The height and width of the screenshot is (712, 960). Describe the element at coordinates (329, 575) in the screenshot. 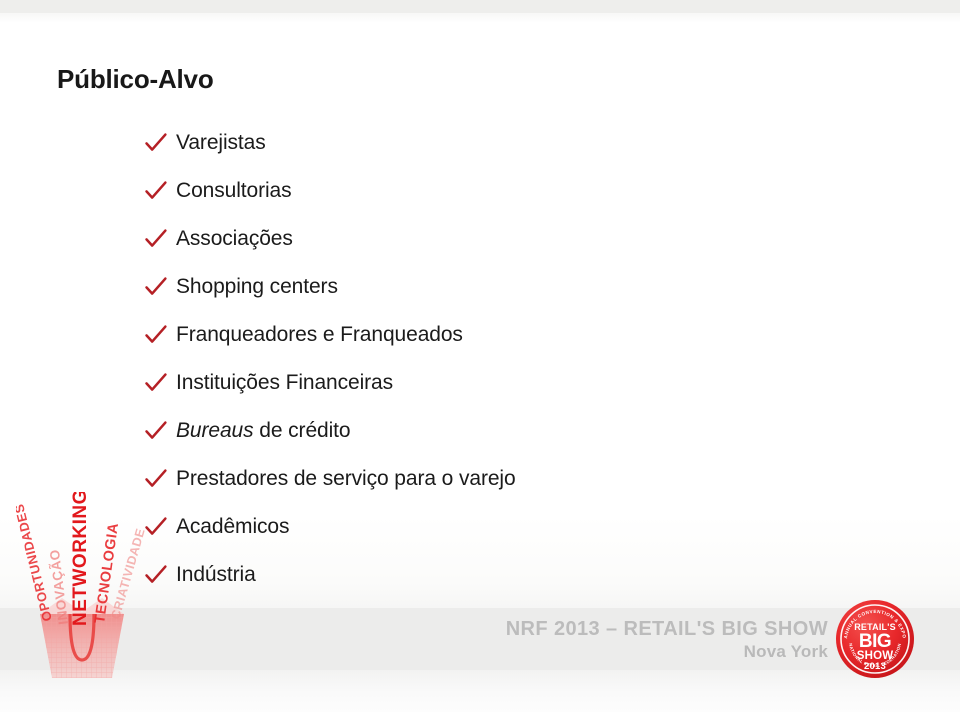

I see `list-item: Indústria` at that location.